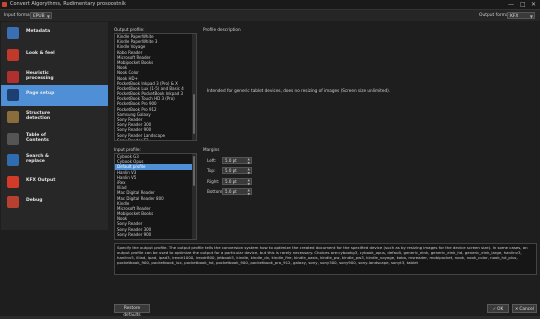 This screenshot has height=319, width=540. What do you see at coordinates (13, 182) in the screenshot?
I see `kfx-output-icon` at bounding box center [13, 182].